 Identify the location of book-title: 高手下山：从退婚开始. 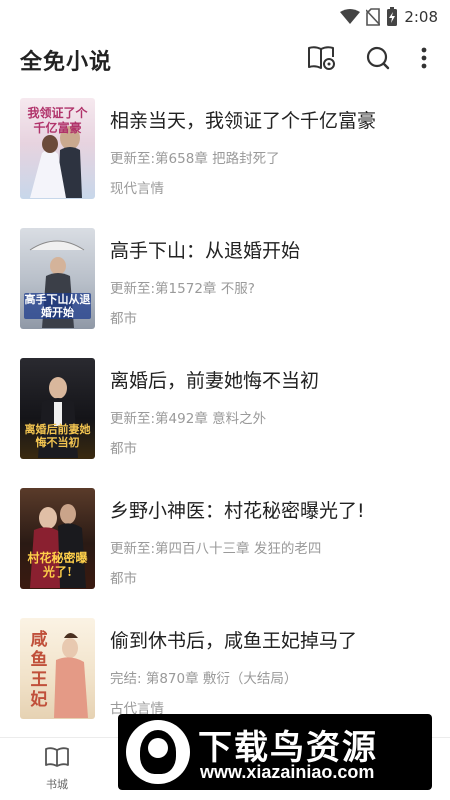
(205, 251).